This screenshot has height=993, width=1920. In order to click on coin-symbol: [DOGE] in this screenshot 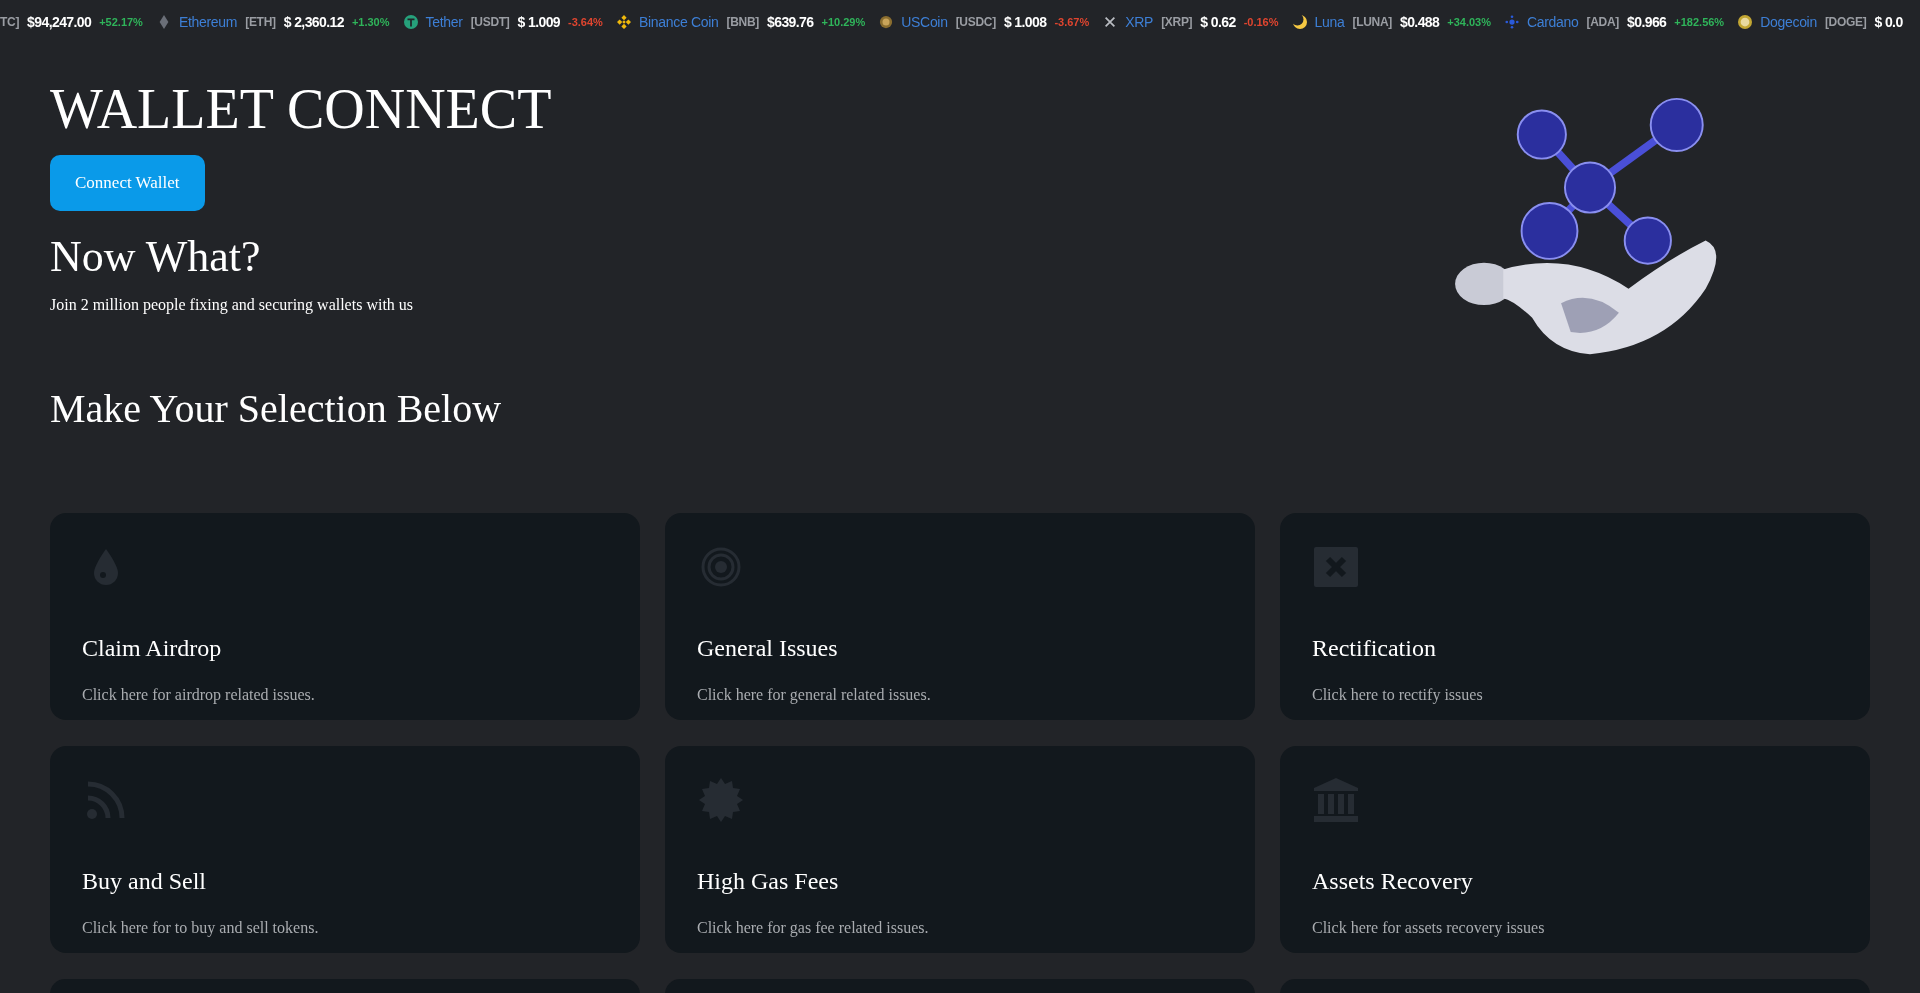, I will do `click(1845, 22)`.